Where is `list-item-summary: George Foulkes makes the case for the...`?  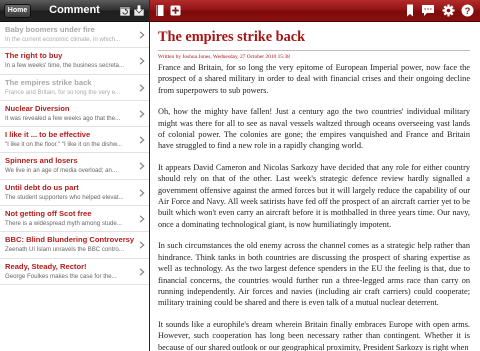
list-item-summary: George Foulkes makes the case for the... is located at coordinates (61, 276).